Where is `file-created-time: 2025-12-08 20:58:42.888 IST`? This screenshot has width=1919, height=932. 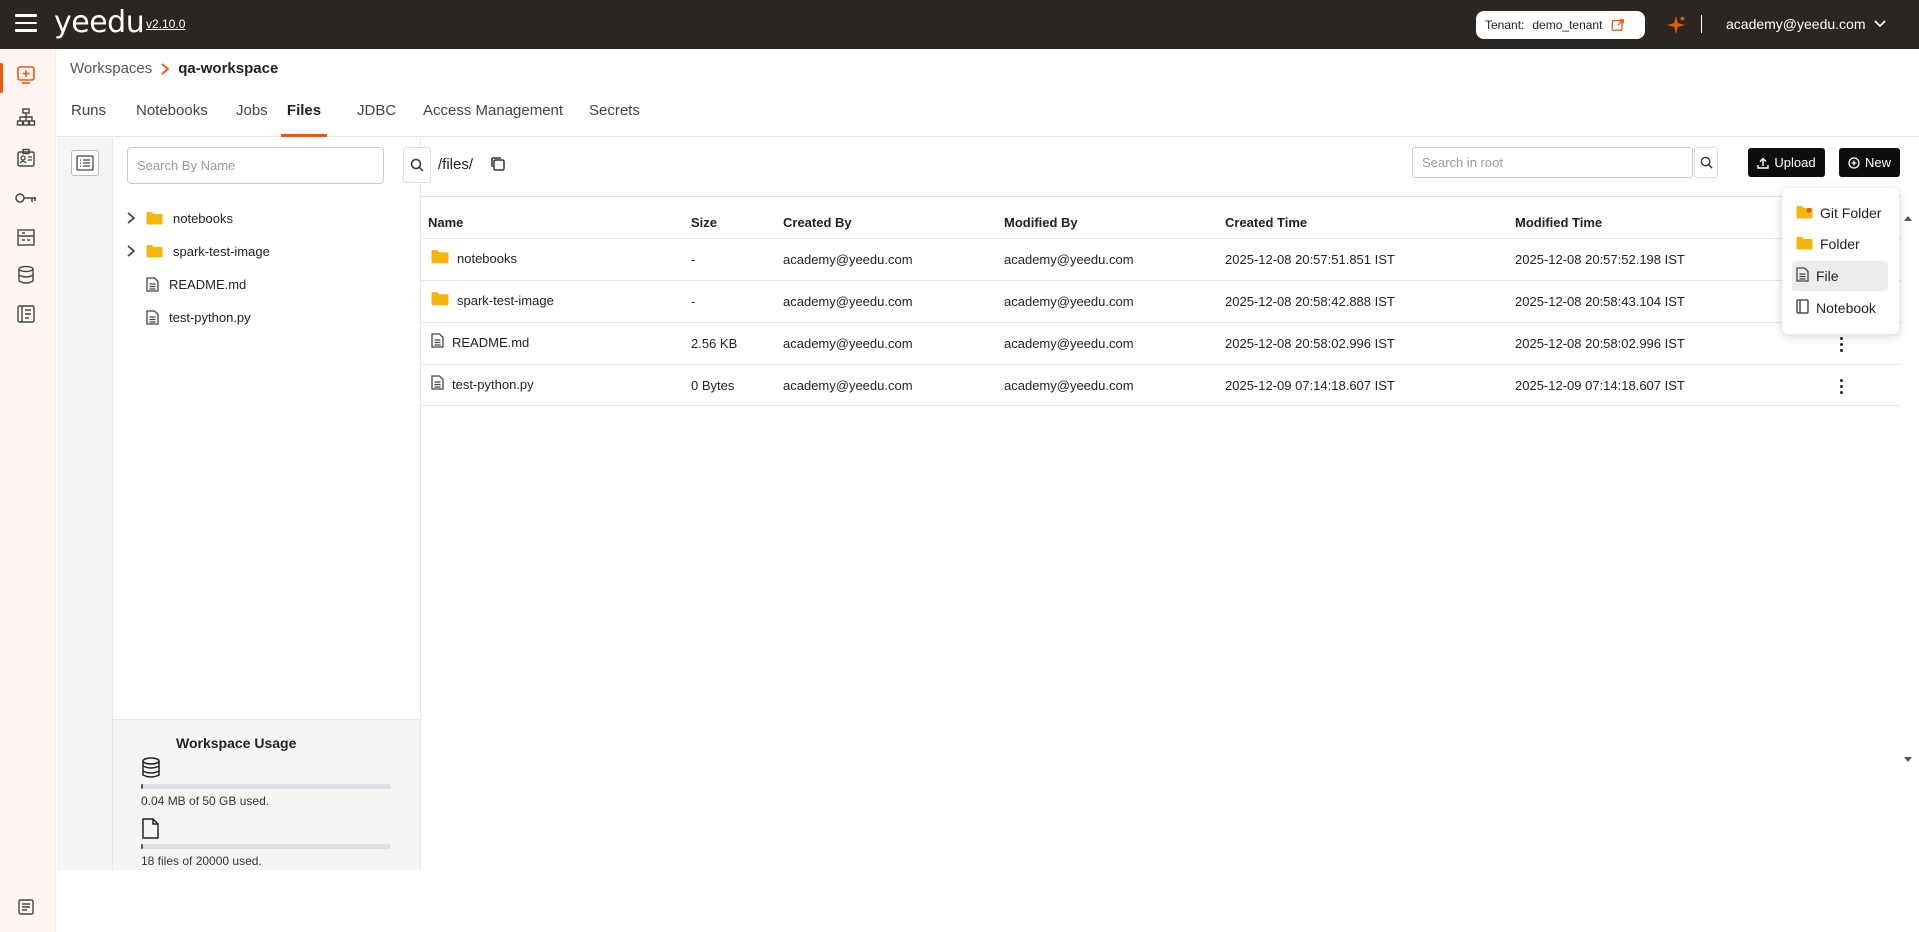 file-created-time: 2025-12-08 20:58:42.888 IST is located at coordinates (1310, 301).